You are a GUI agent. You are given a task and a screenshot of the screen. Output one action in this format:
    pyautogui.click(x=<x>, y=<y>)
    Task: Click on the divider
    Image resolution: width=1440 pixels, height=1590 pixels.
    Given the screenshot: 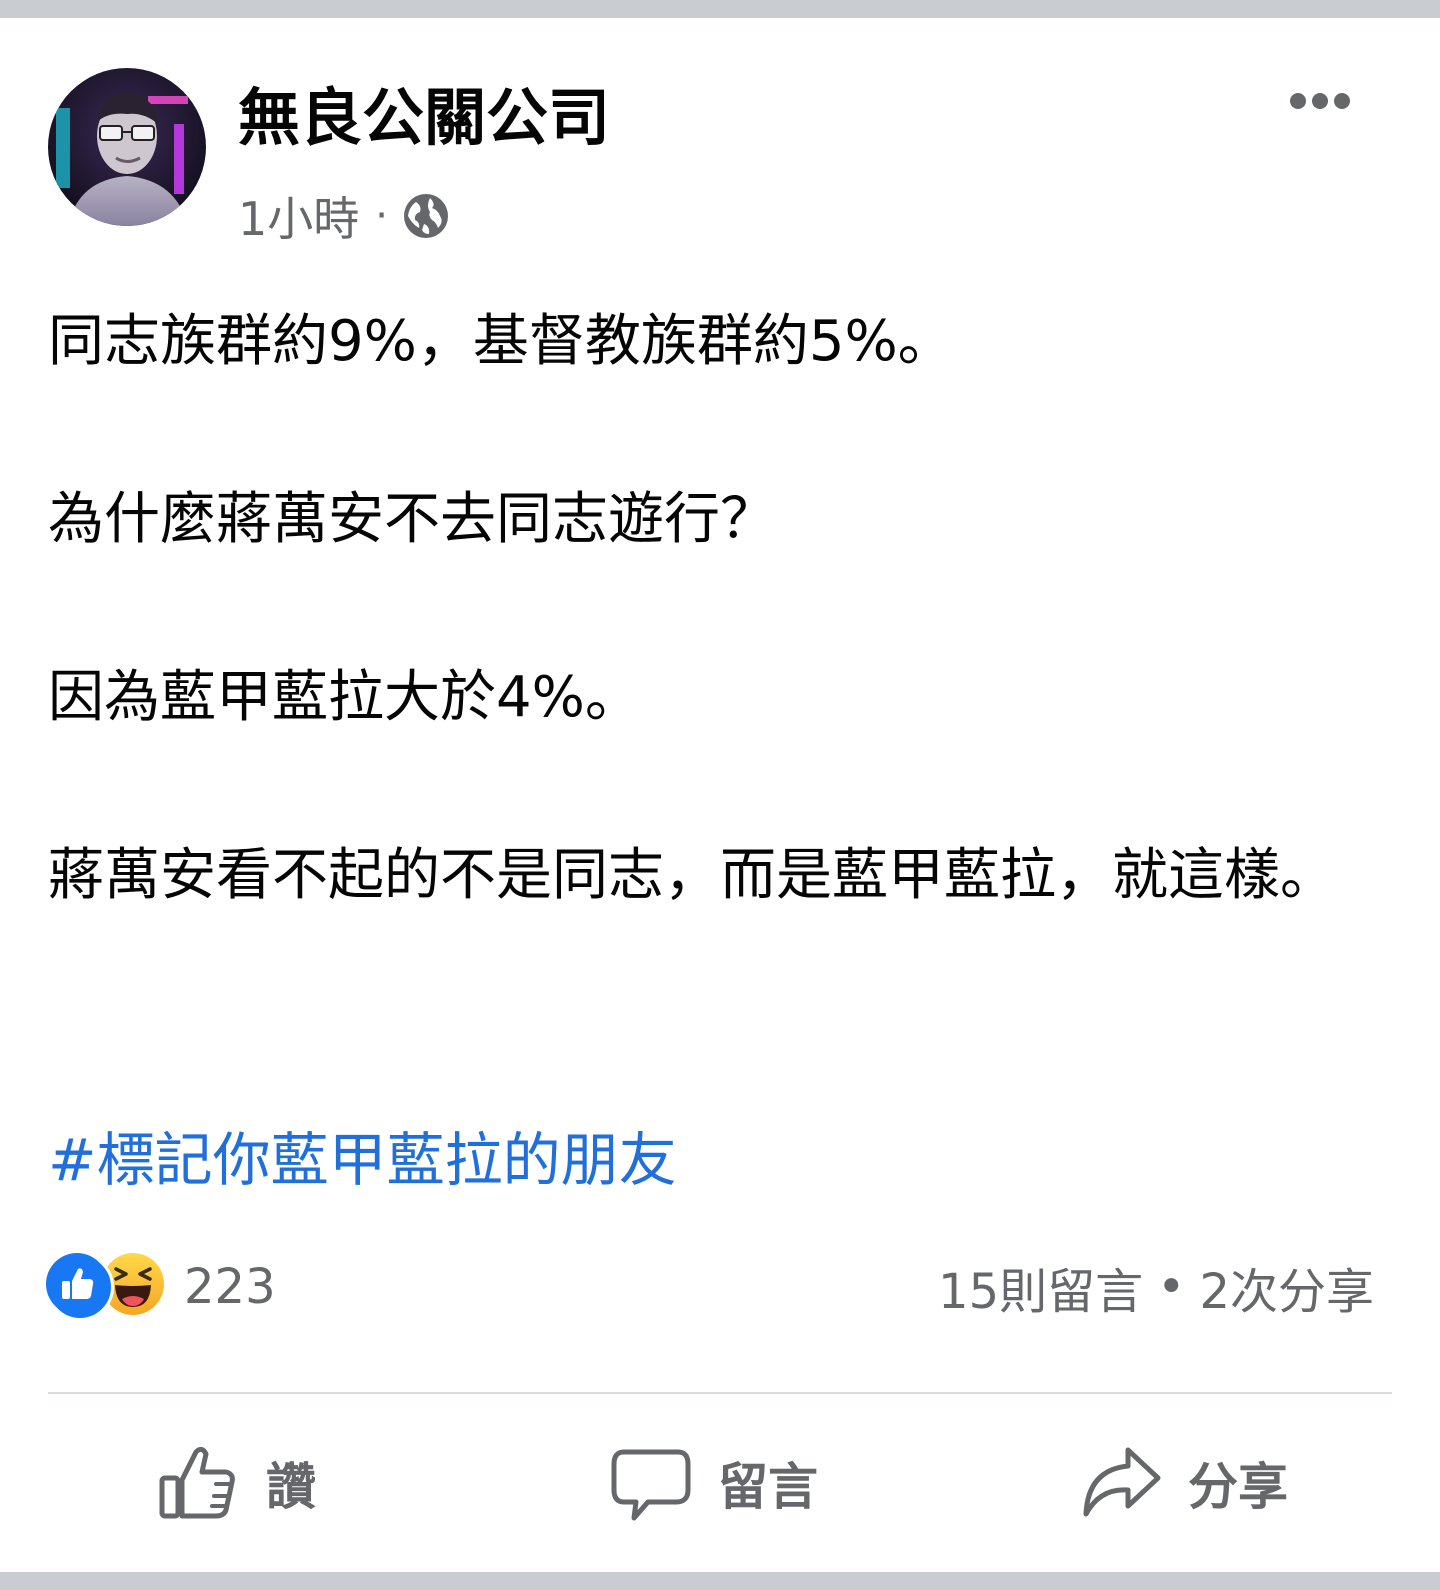 What is the action you would take?
    pyautogui.click(x=720, y=1393)
    